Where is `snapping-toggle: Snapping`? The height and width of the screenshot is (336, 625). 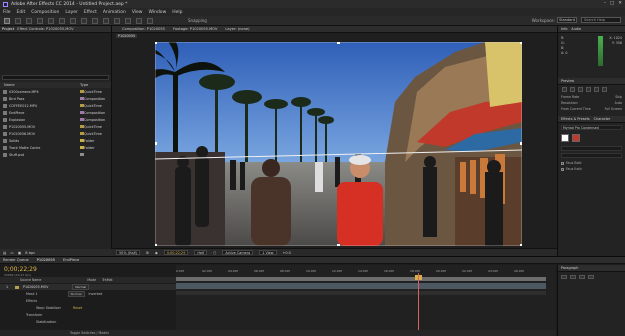 snapping-toggle: Snapping is located at coordinates (197, 20).